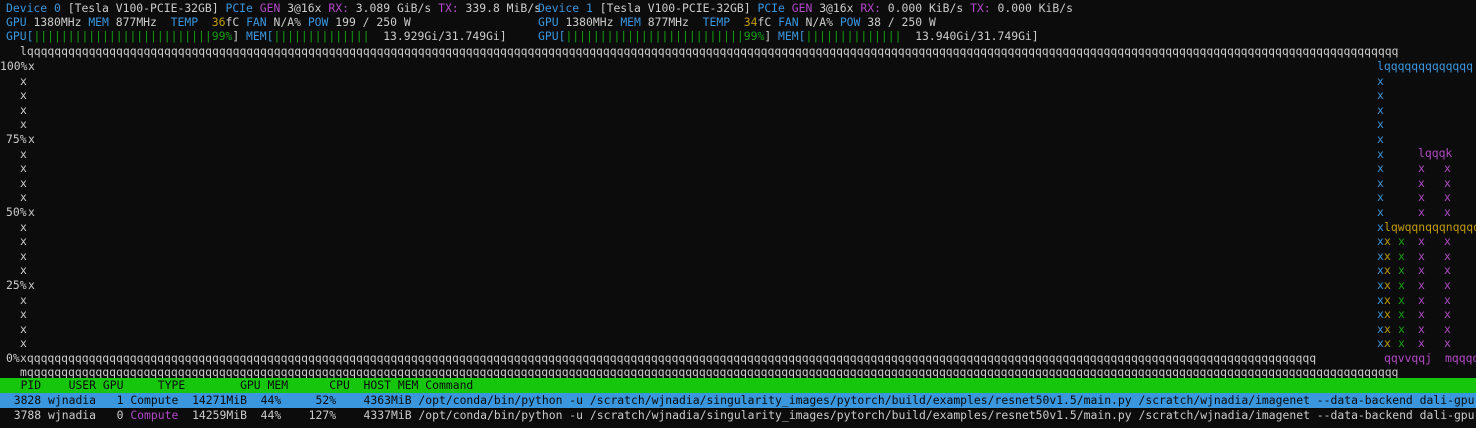 The width and height of the screenshot is (1476, 428). Describe the element at coordinates (339, 385) in the screenshot. I see `col-cpu: CPU` at that location.